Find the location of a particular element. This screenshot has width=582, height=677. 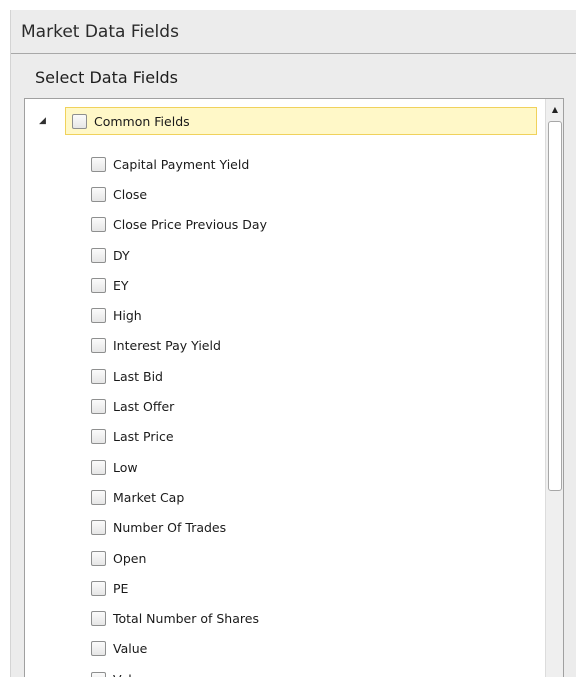

tree-item-label: Value is located at coordinates (130, 649).